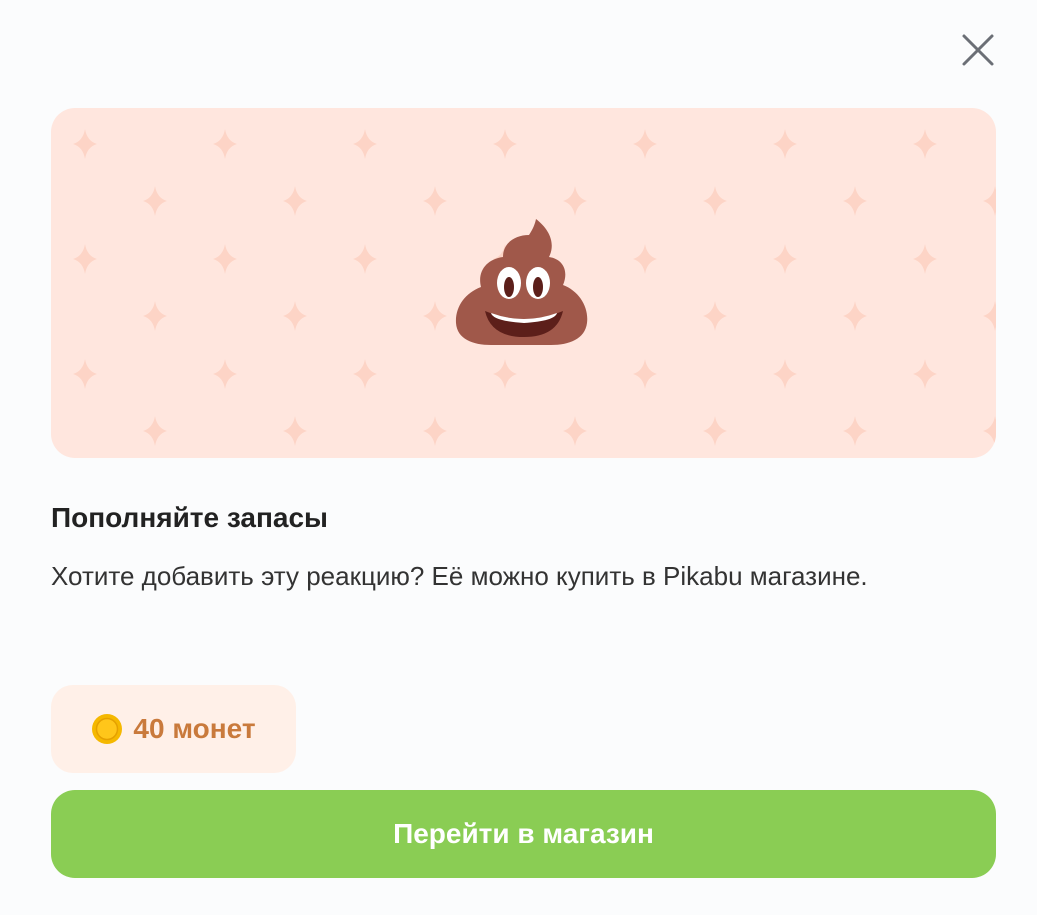 This screenshot has height=915, width=1037. I want to click on price-badge: 40 монет, so click(173, 729).